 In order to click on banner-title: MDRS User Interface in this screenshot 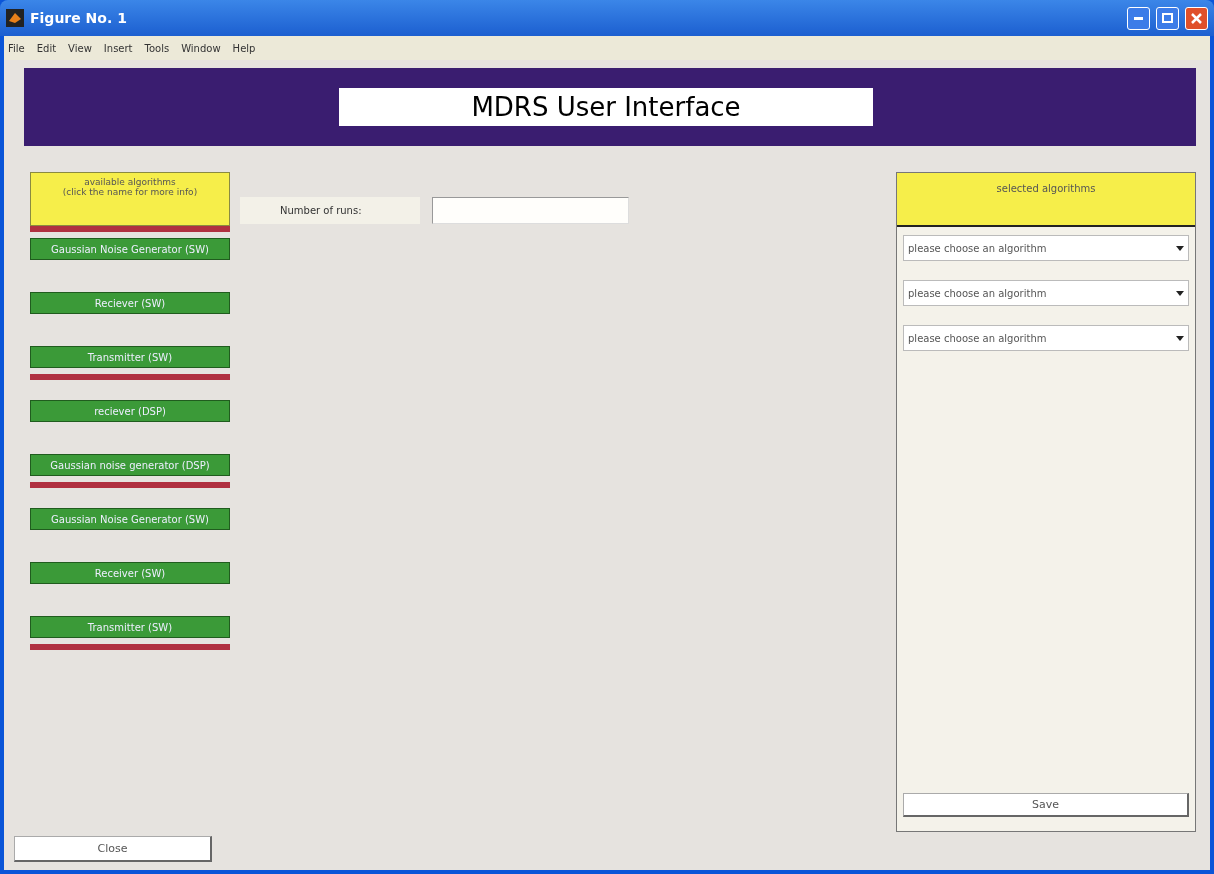, I will do `click(606, 107)`.